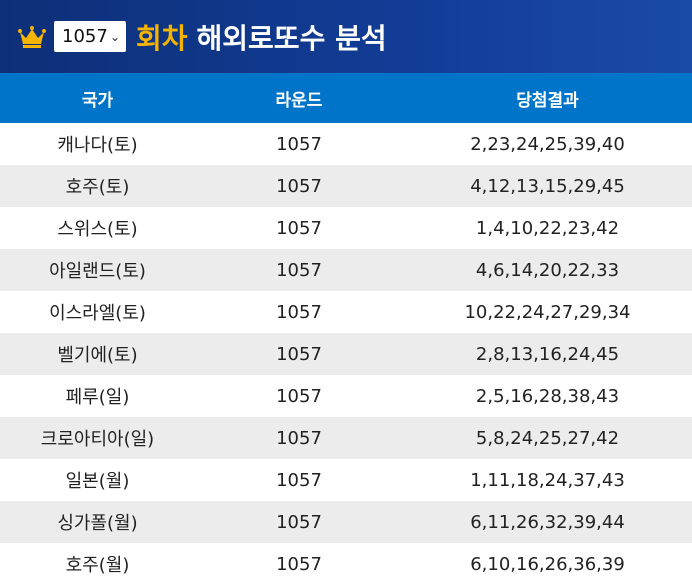  I want to click on result-cell: 2,8,13,16,24,45, so click(547, 354).